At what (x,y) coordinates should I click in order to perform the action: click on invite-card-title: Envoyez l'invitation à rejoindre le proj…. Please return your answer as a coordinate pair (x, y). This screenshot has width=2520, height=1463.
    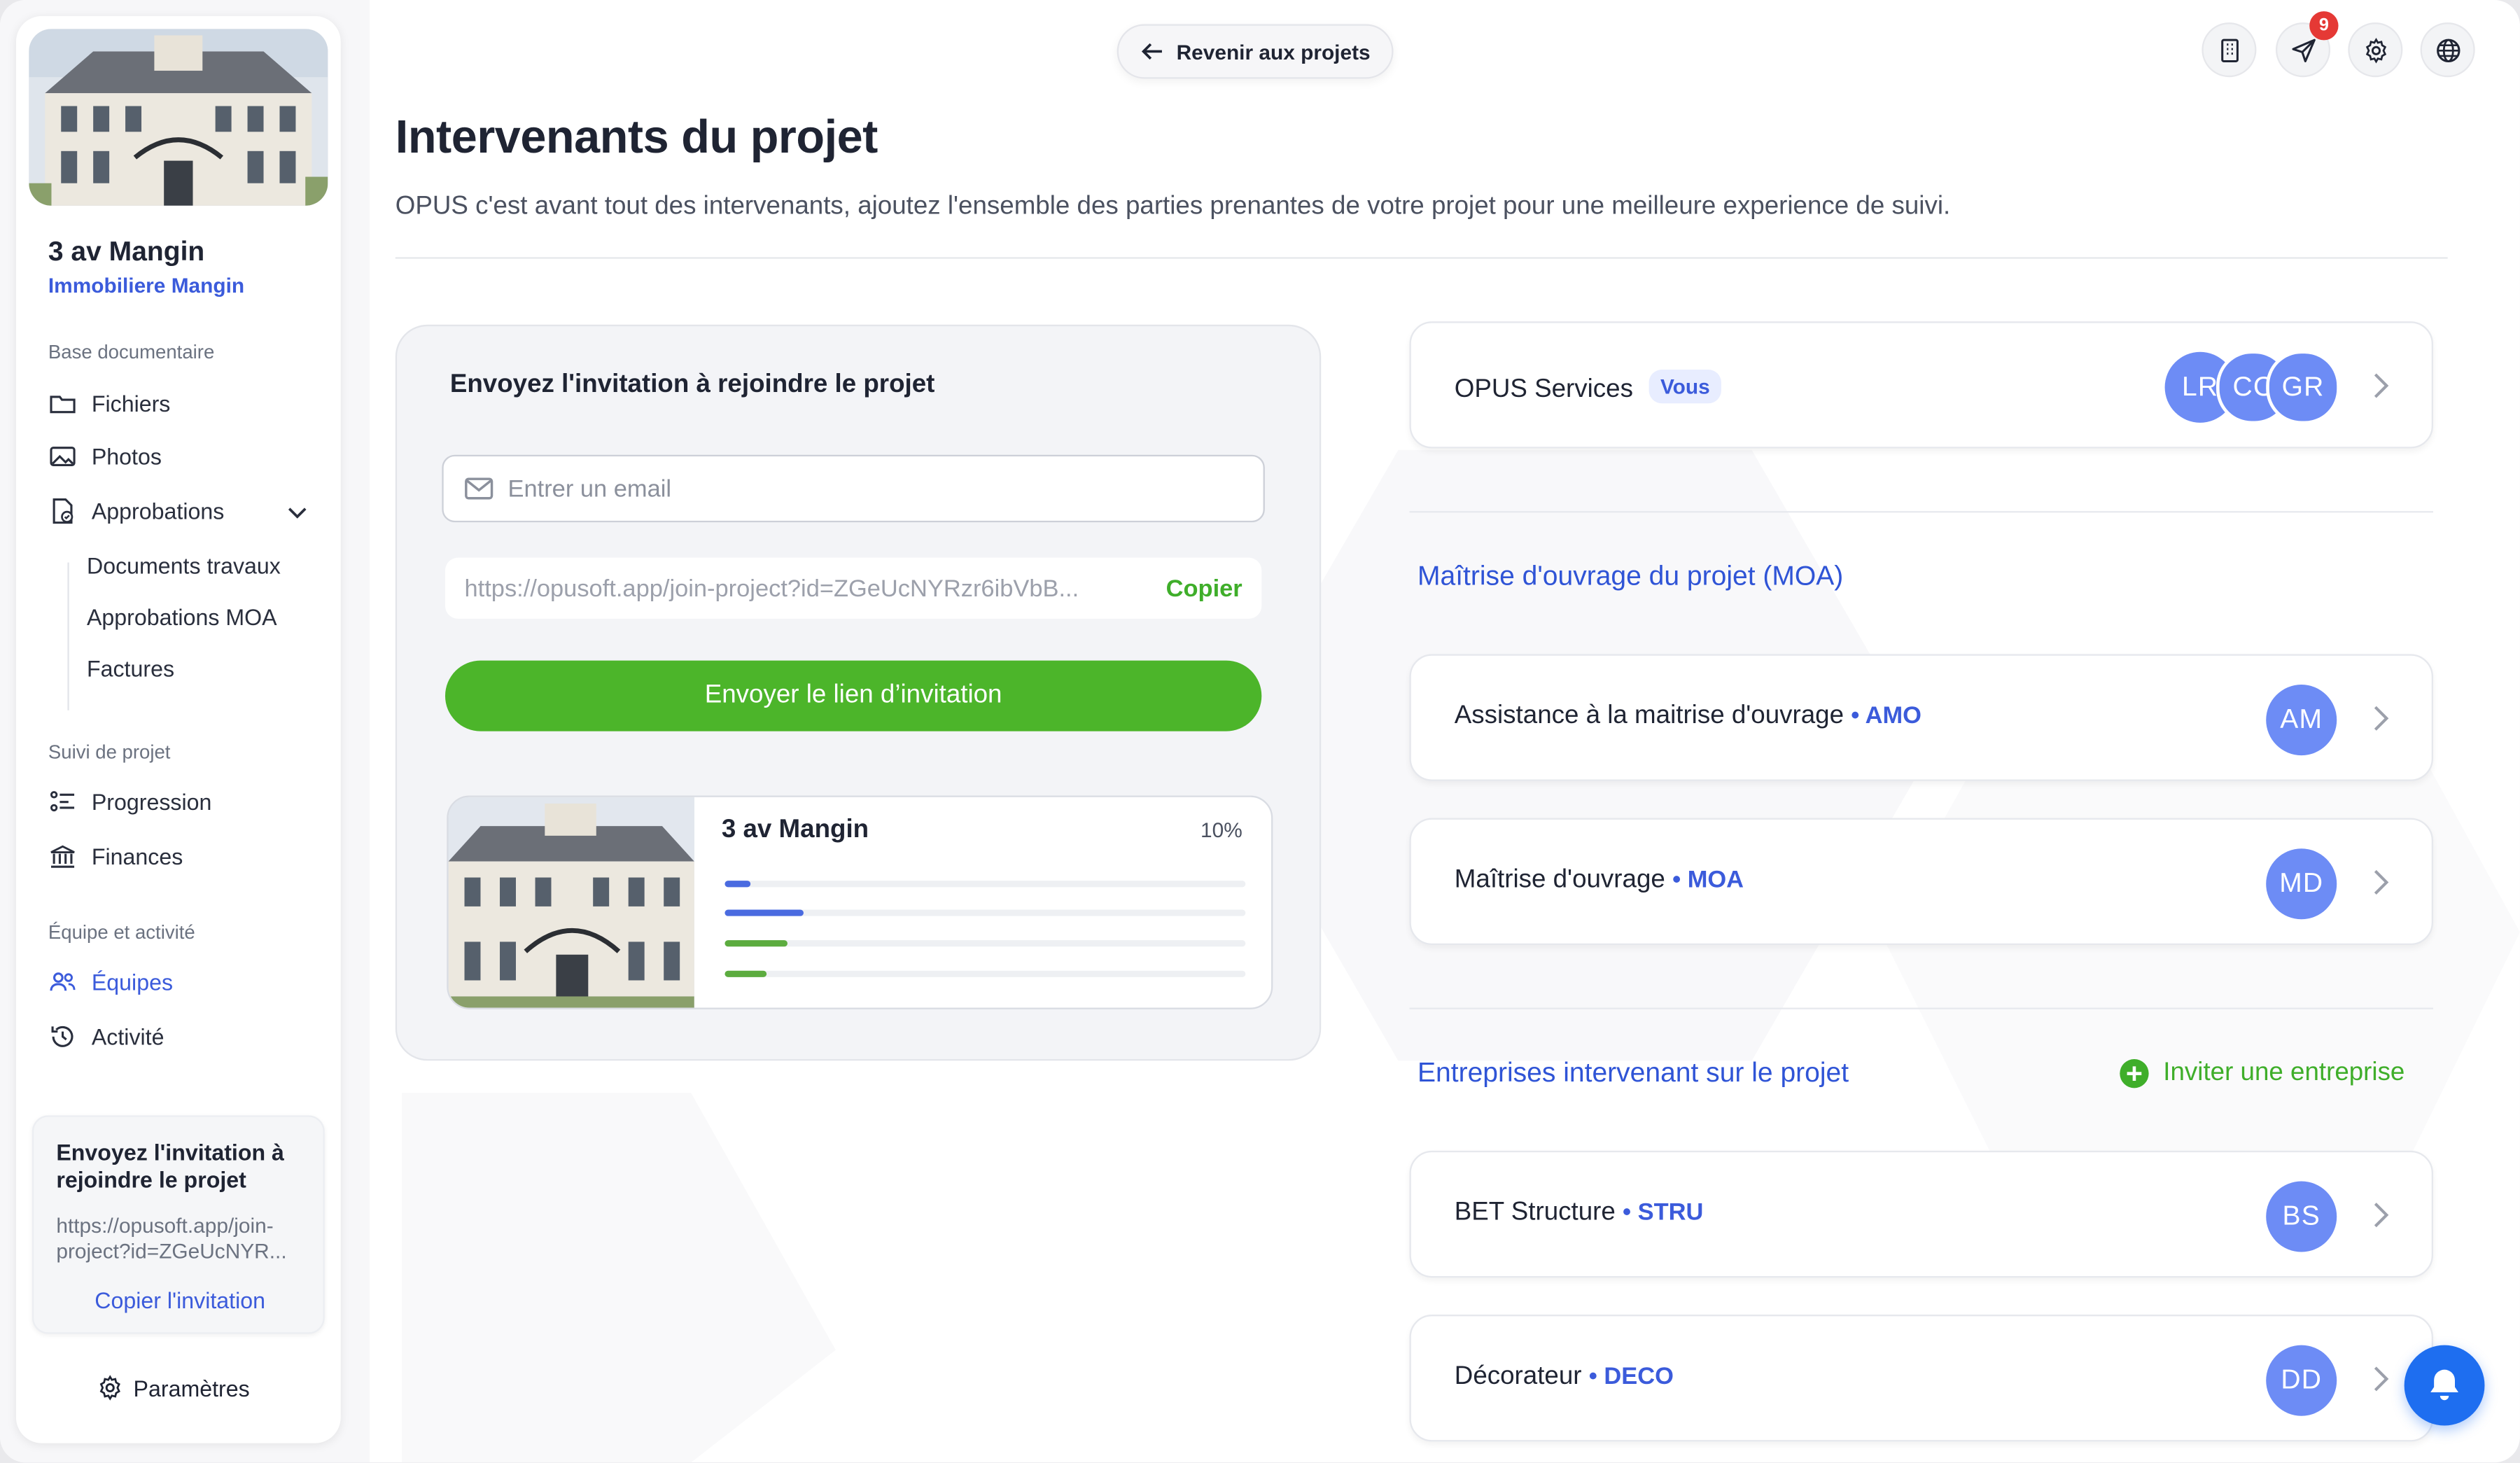
    Looking at the image, I should click on (170, 1166).